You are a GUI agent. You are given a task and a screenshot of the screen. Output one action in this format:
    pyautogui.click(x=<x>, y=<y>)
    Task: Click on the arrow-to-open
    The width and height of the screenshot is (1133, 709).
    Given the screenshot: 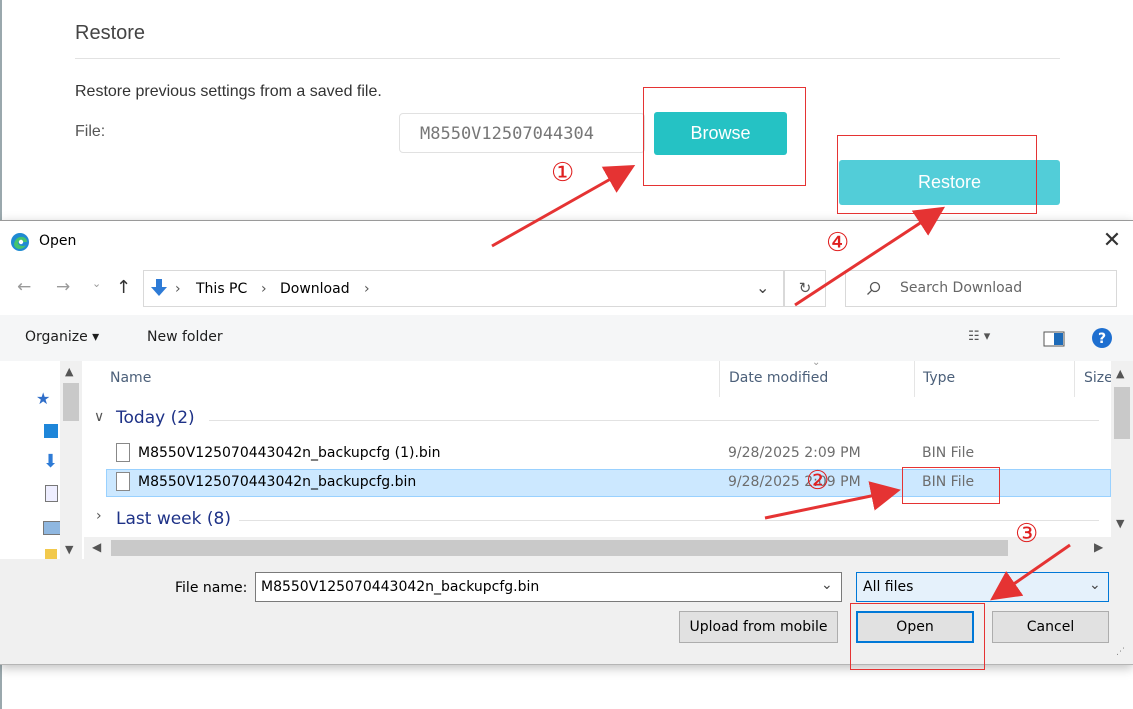 What is the action you would take?
    pyautogui.click(x=1030, y=572)
    